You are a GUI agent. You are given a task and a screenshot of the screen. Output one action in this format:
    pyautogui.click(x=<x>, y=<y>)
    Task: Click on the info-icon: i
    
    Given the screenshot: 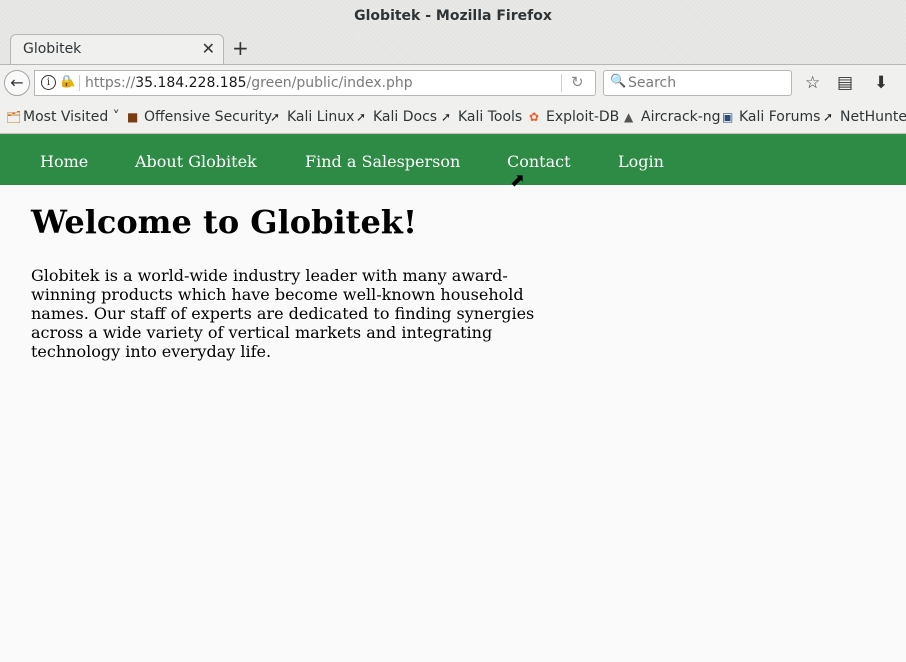 What is the action you would take?
    pyautogui.click(x=48, y=82)
    